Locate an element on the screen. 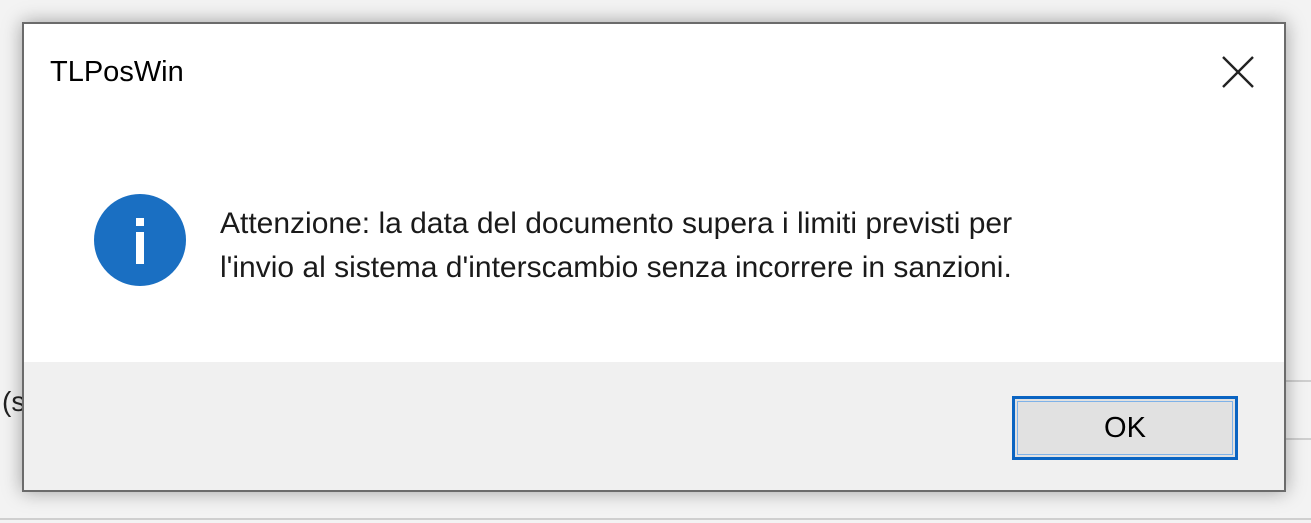 The height and width of the screenshot is (523, 1311). close-icon is located at coordinates (1238, 72).